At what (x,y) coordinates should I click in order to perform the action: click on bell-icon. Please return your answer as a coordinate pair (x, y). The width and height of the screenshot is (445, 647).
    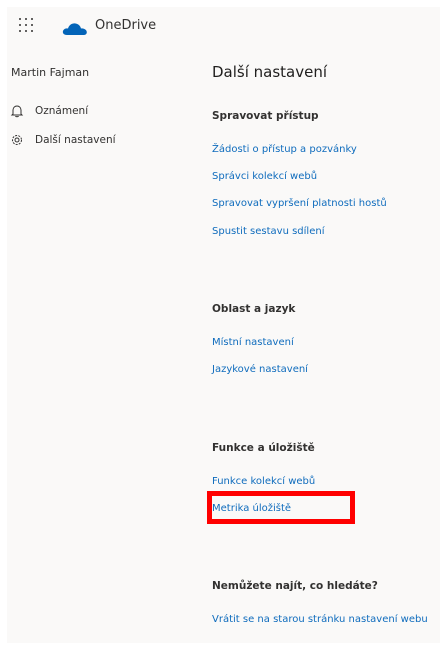
    Looking at the image, I should click on (17, 111).